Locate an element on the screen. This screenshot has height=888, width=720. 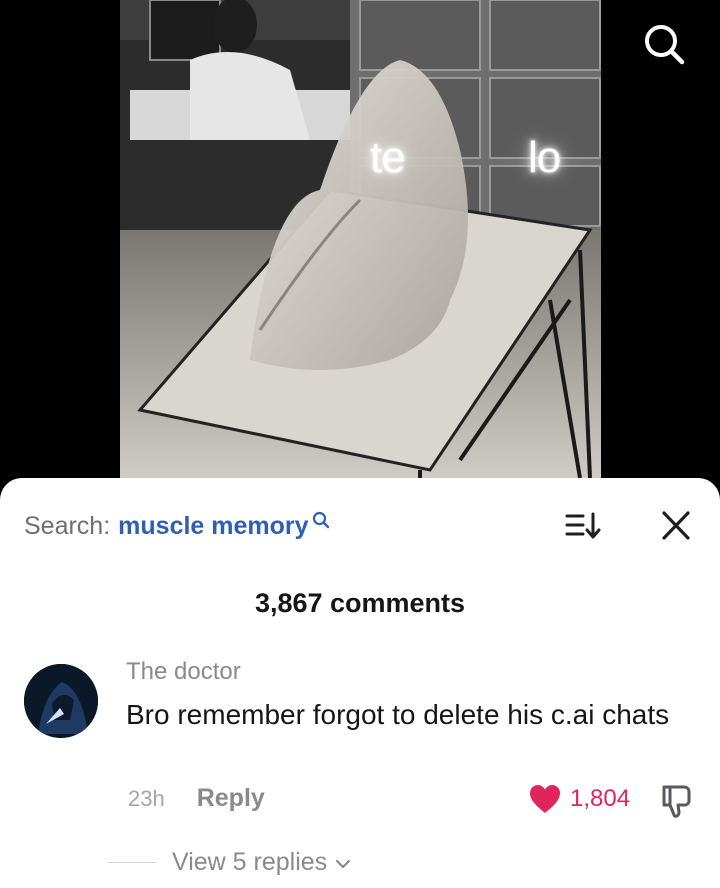
overlay-caption-left: te is located at coordinates (388, 157).